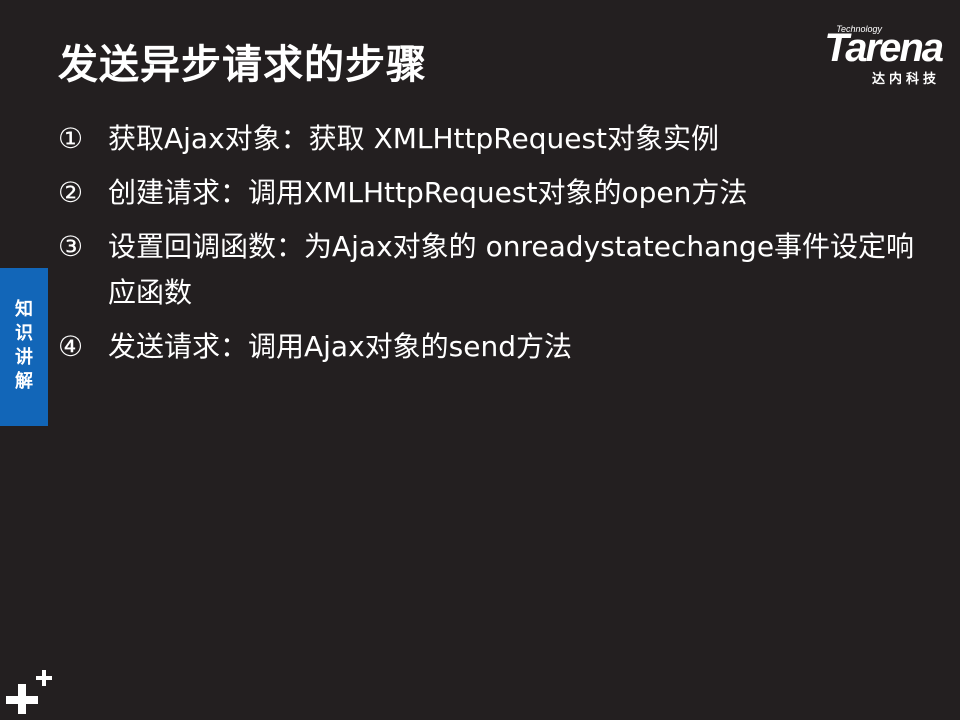  Describe the element at coordinates (242, 65) in the screenshot. I see `slide-title: 发送异步请求的步骤` at that location.